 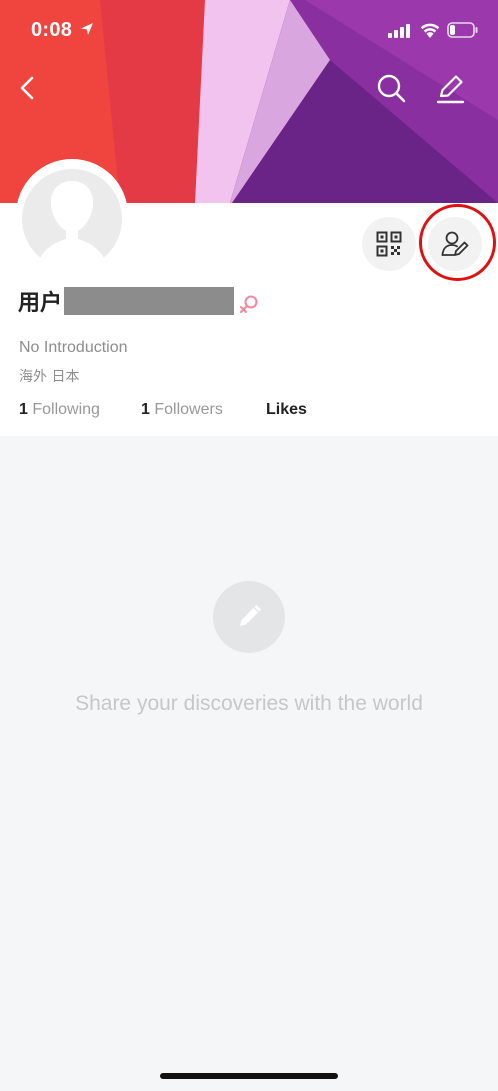 What do you see at coordinates (188, 409) in the screenshot?
I see `followers-label: Followers` at bounding box center [188, 409].